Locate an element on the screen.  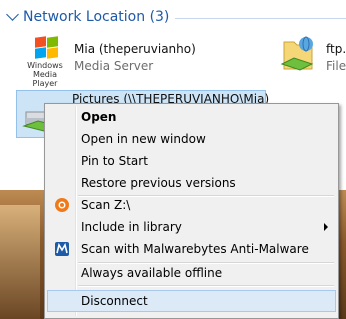
menu-item-scan-malwarebytes: Scan with Malwarebytes Anti-Malware is located at coordinates (191, 249).